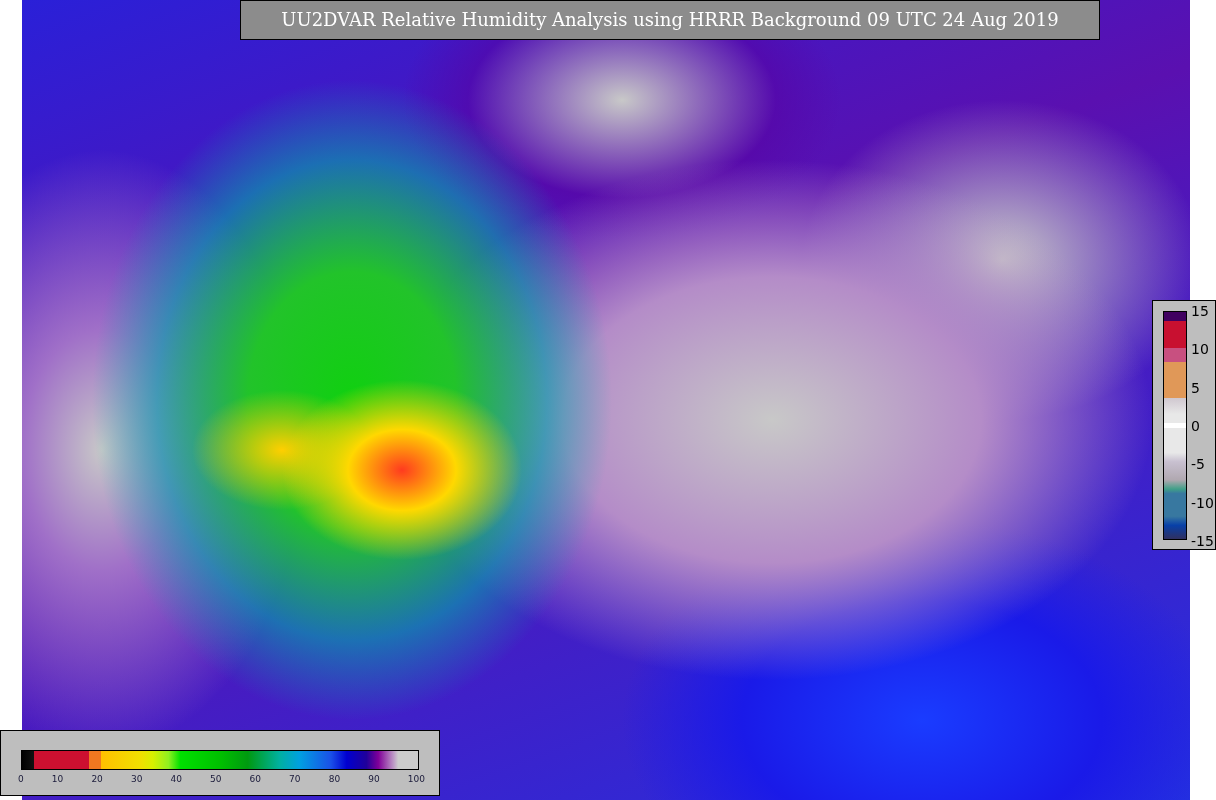  Describe the element at coordinates (97, 779) in the screenshot. I see `tick-label: 20` at that location.